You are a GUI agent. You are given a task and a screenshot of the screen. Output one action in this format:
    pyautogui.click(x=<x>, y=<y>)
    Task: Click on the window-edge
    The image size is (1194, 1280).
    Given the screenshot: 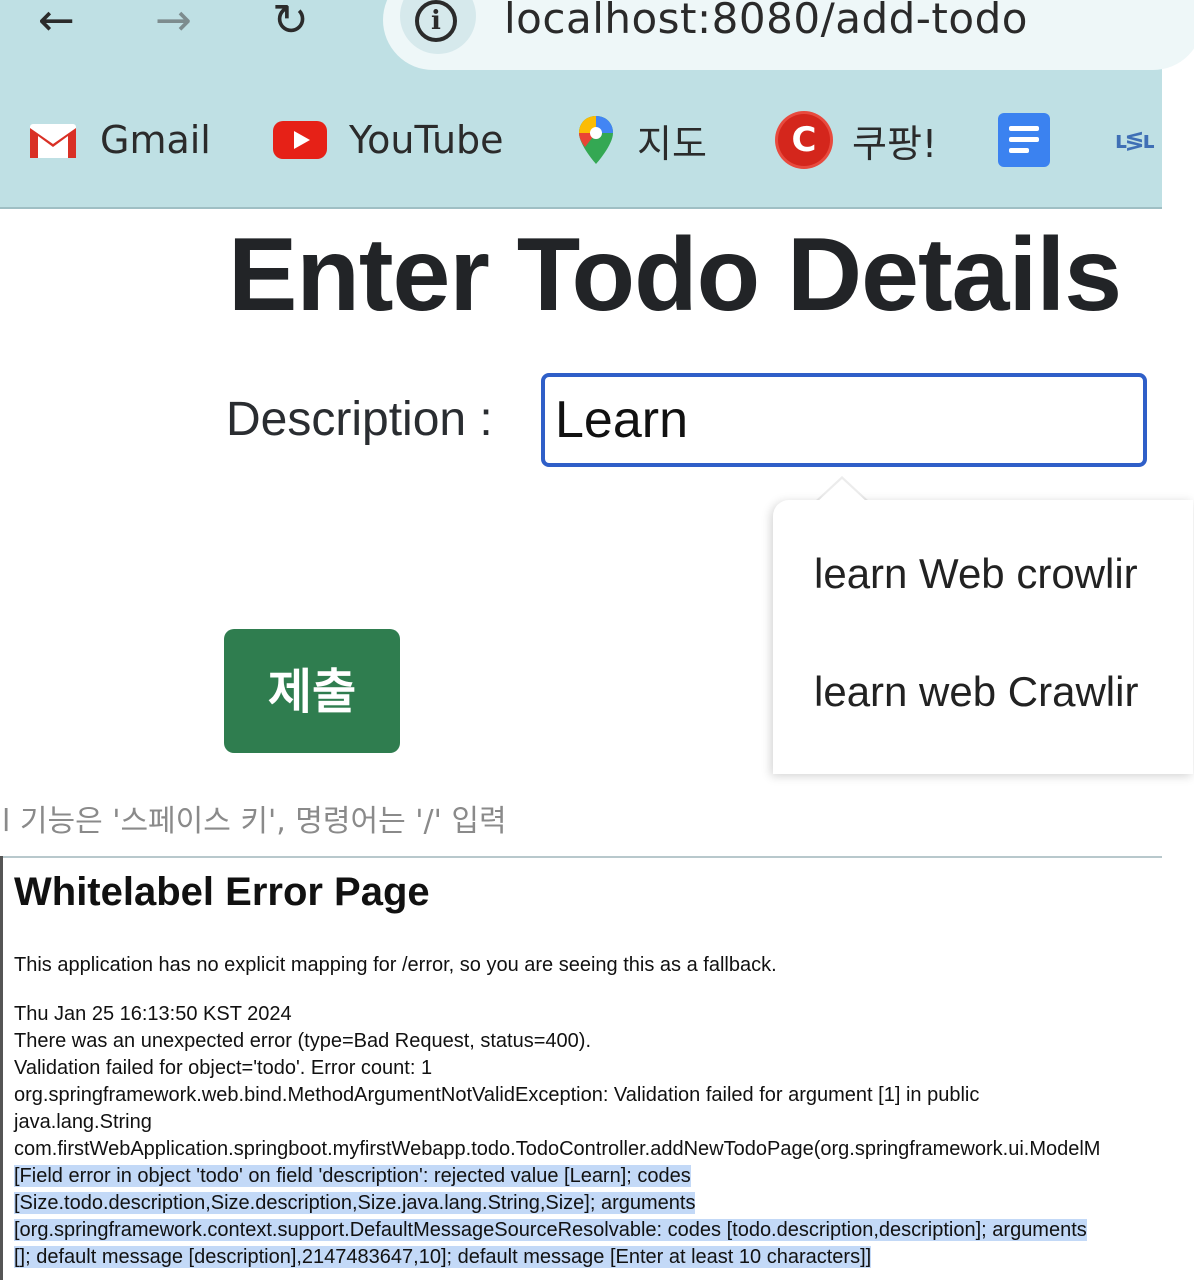 What is the action you would take?
    pyautogui.click(x=1, y=1068)
    